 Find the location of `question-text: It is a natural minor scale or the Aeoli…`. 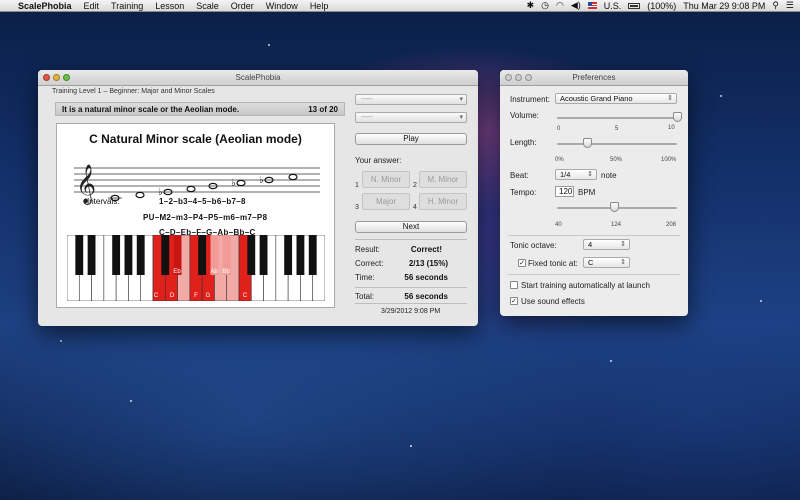

question-text: It is a natural minor scale or the Aeoli… is located at coordinates (151, 109).